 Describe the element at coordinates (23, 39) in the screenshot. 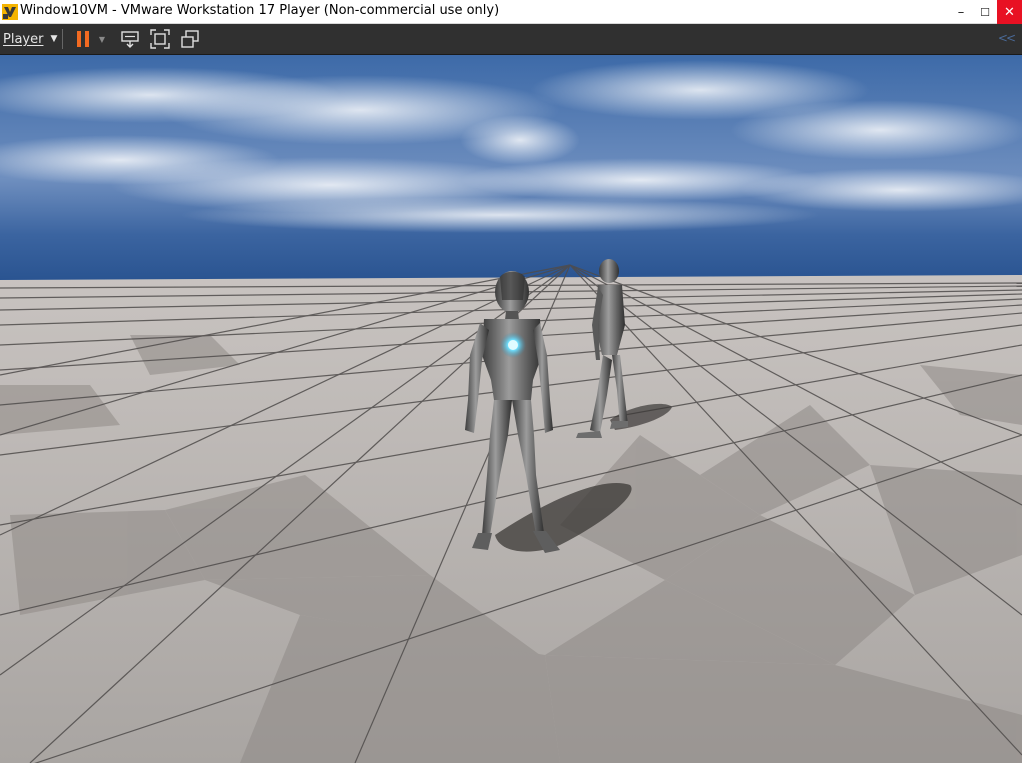

I see `player-menu-label: Player` at that location.